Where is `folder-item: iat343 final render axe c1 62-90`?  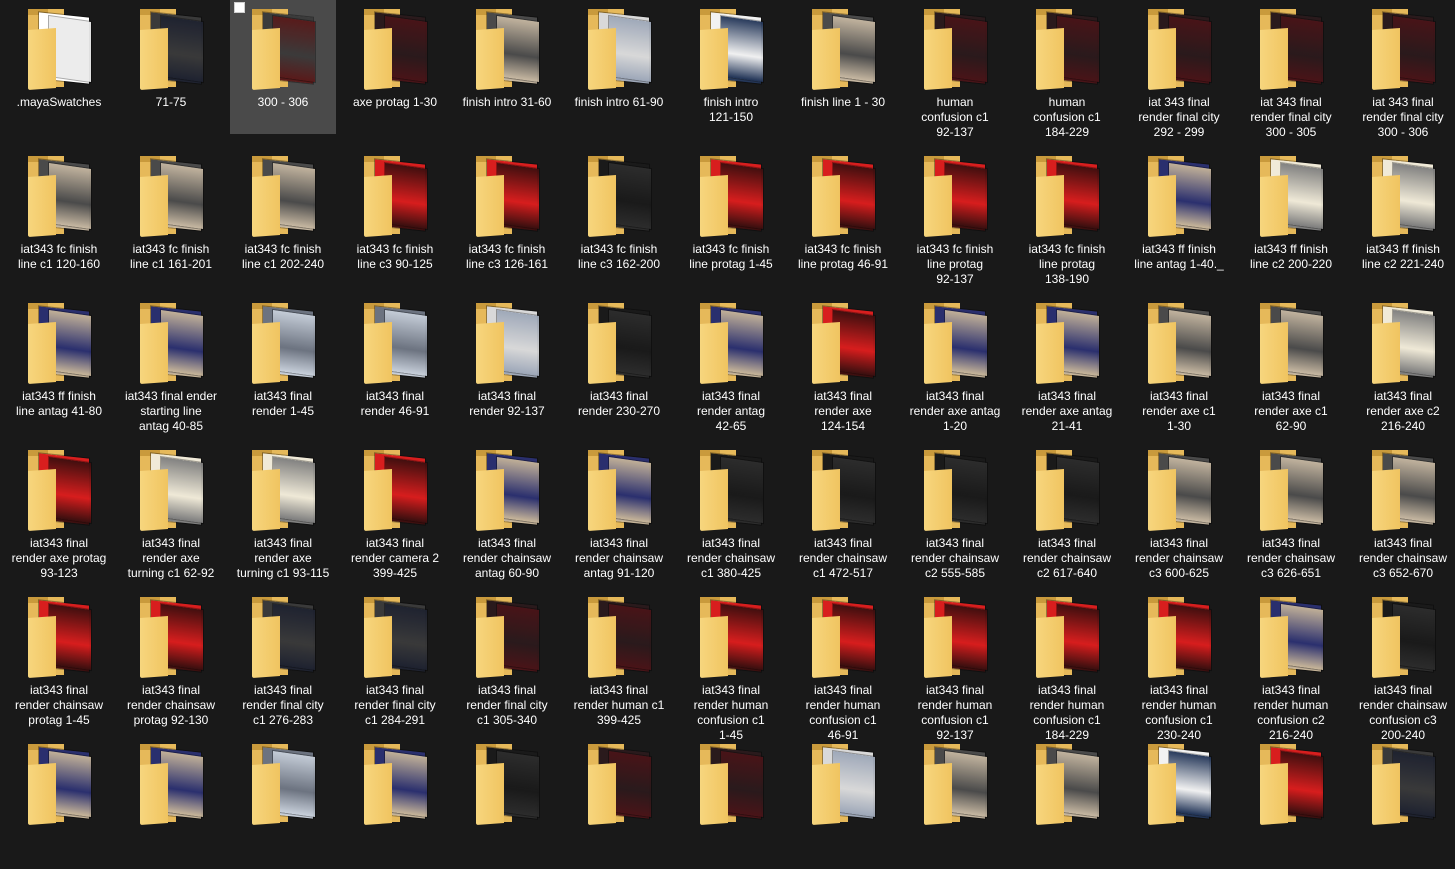 folder-item: iat343 final render axe c1 62-90 is located at coordinates (1291, 363).